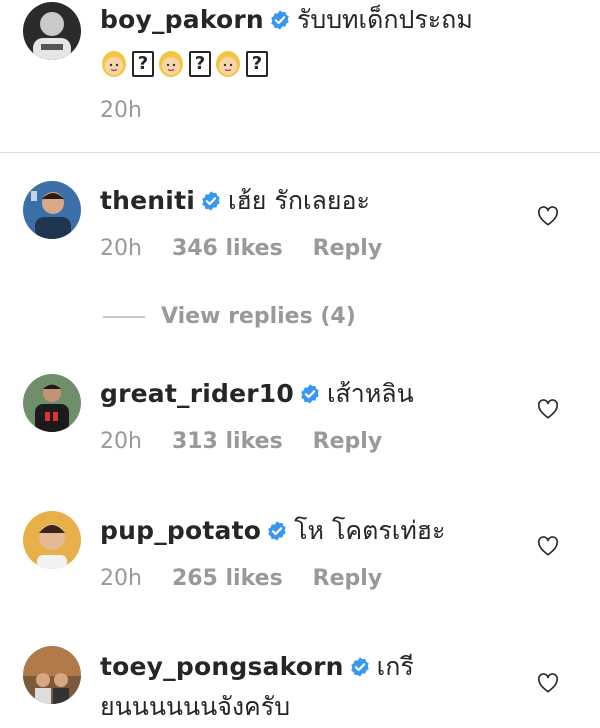 Image resolution: width=600 pixels, height=728 pixels. What do you see at coordinates (258, 316) in the screenshot?
I see `view-replies-label: View replies (4)` at bounding box center [258, 316].